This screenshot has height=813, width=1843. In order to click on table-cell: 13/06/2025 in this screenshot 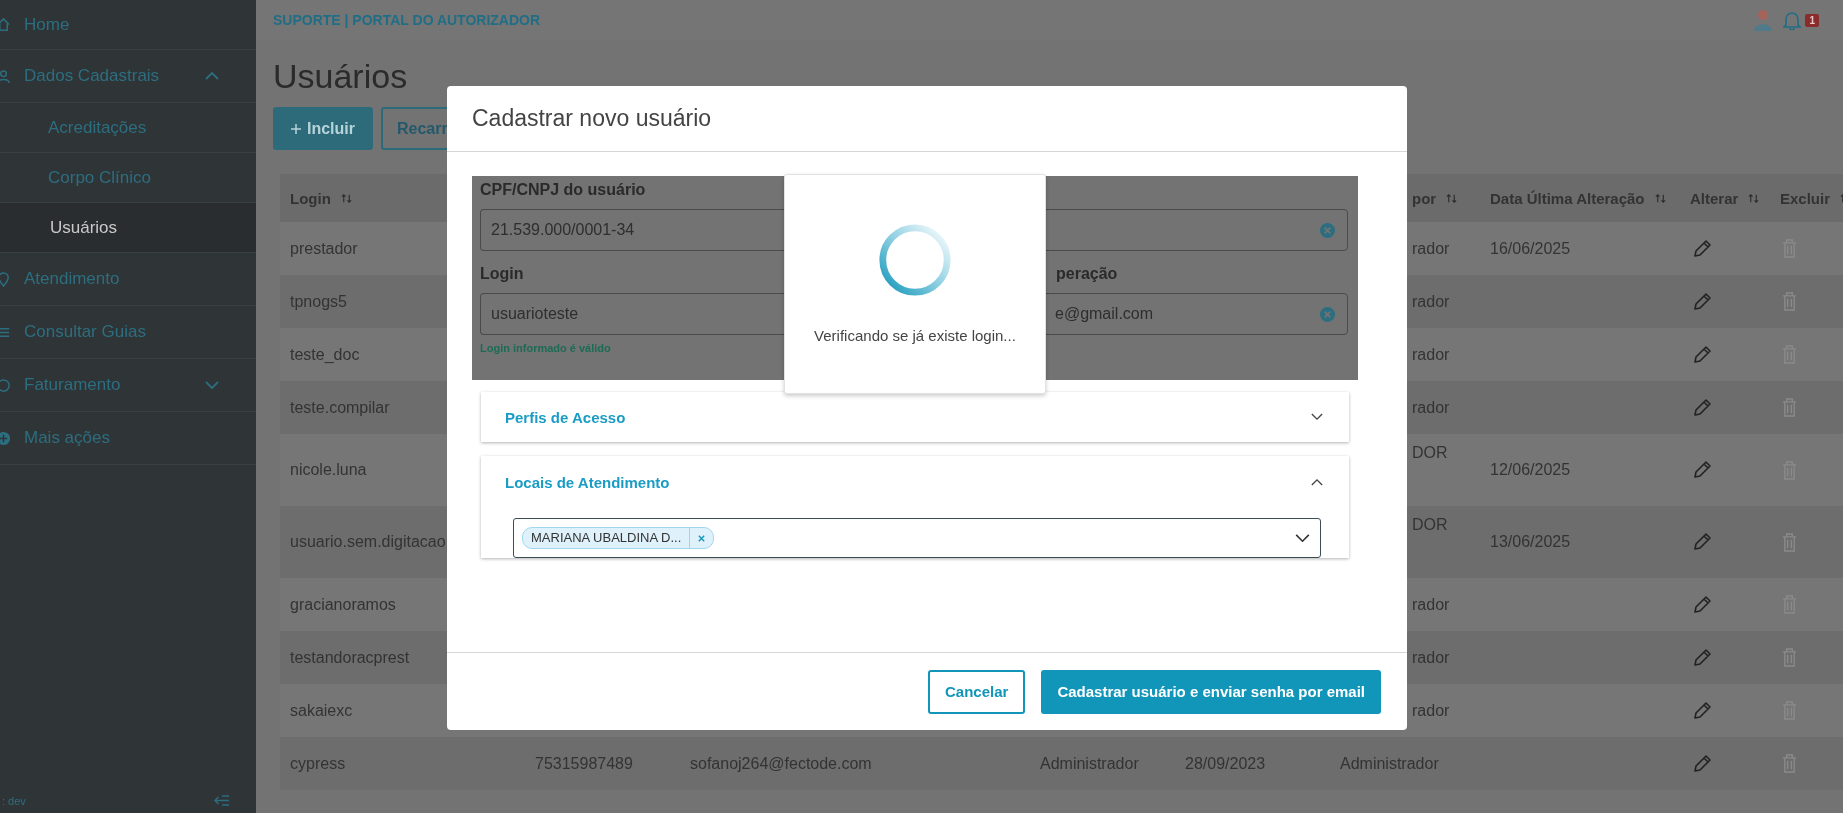, I will do `click(1530, 542)`.